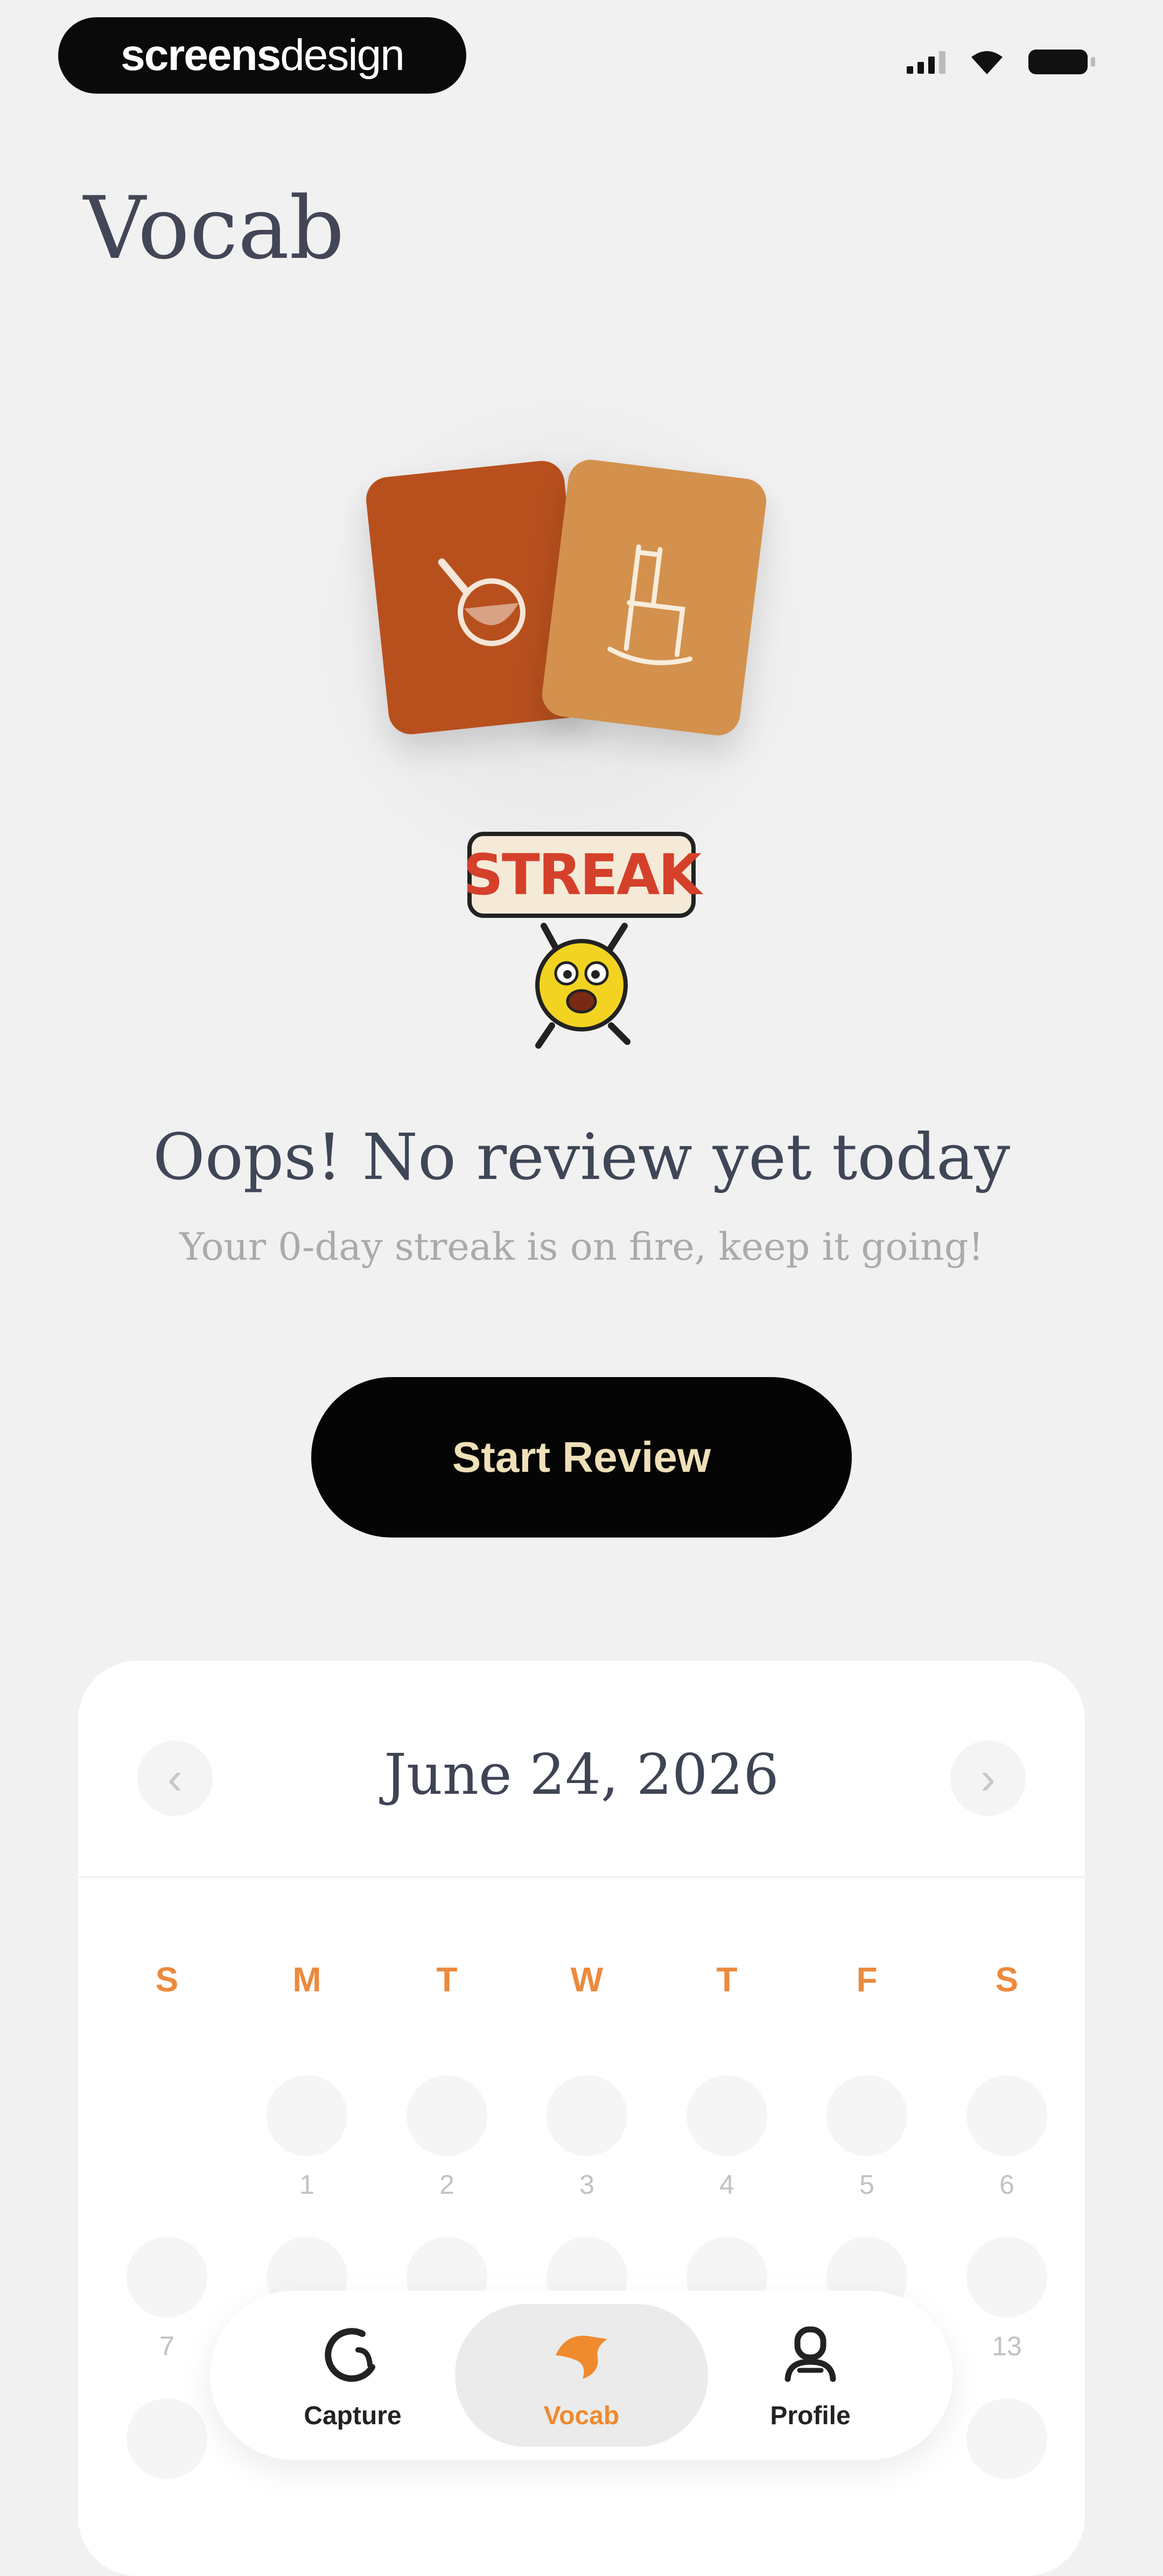 The image size is (1163, 2576). What do you see at coordinates (1061, 62) in the screenshot?
I see `battery-icon` at bounding box center [1061, 62].